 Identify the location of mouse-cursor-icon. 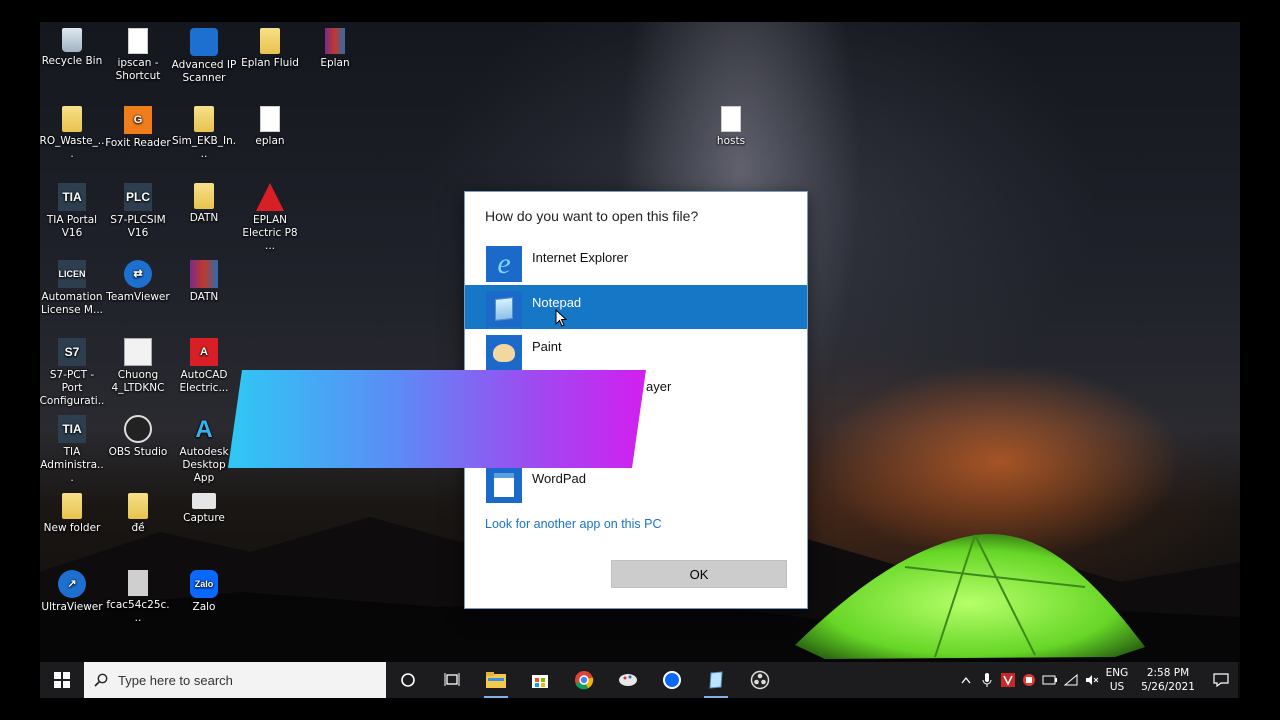
(561, 318).